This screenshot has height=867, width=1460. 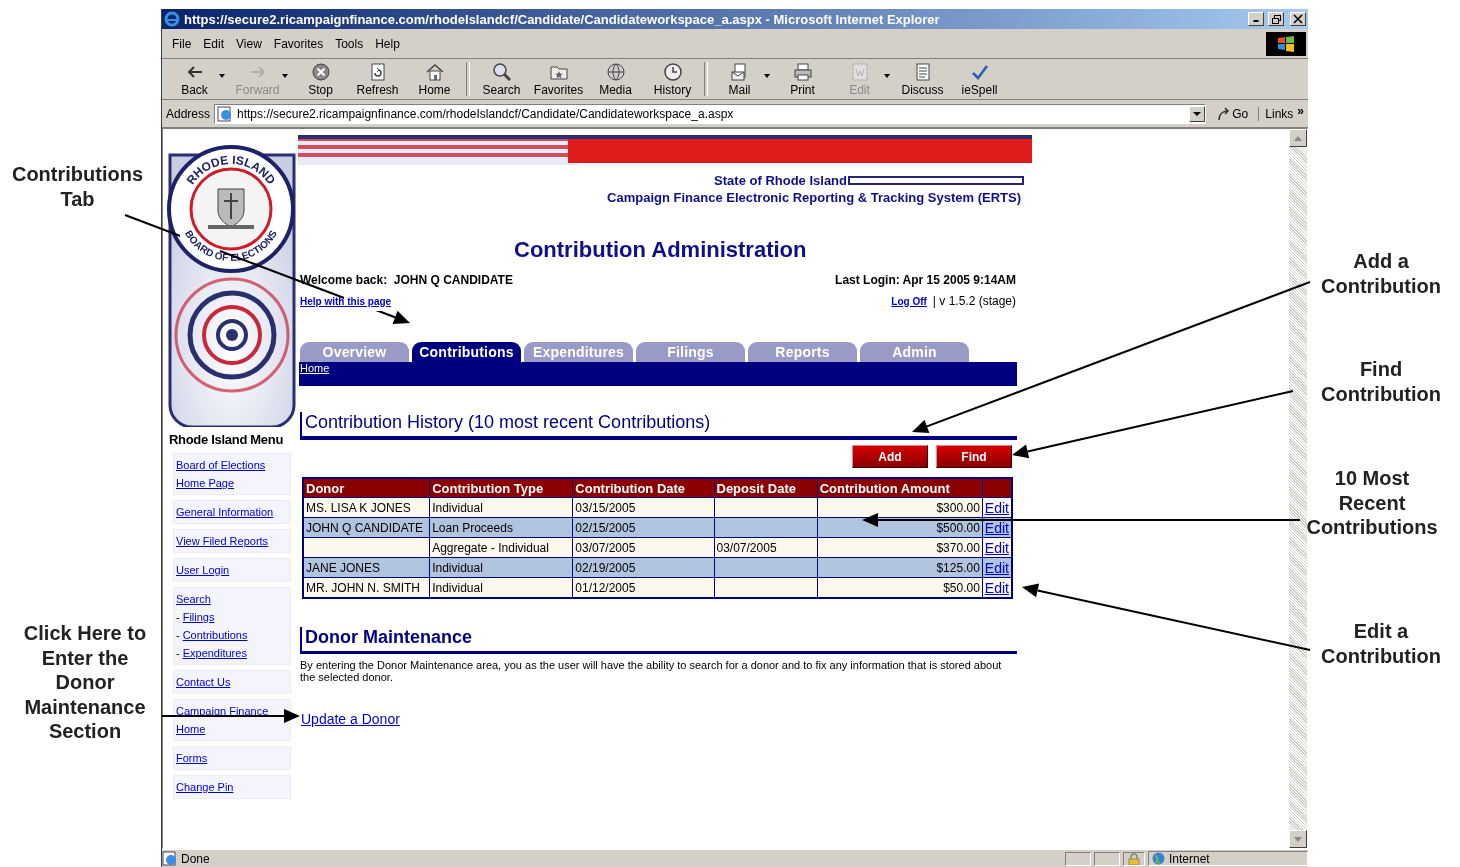 What do you see at coordinates (643, 488) in the screenshot?
I see `column-header: Contribution Date` at bounding box center [643, 488].